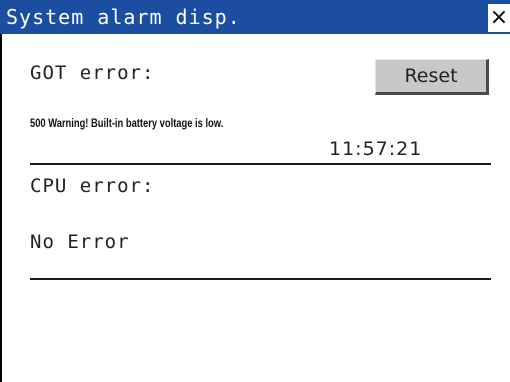 The image size is (510, 382). What do you see at coordinates (260, 164) in the screenshot?
I see `got-error-divider` at bounding box center [260, 164].